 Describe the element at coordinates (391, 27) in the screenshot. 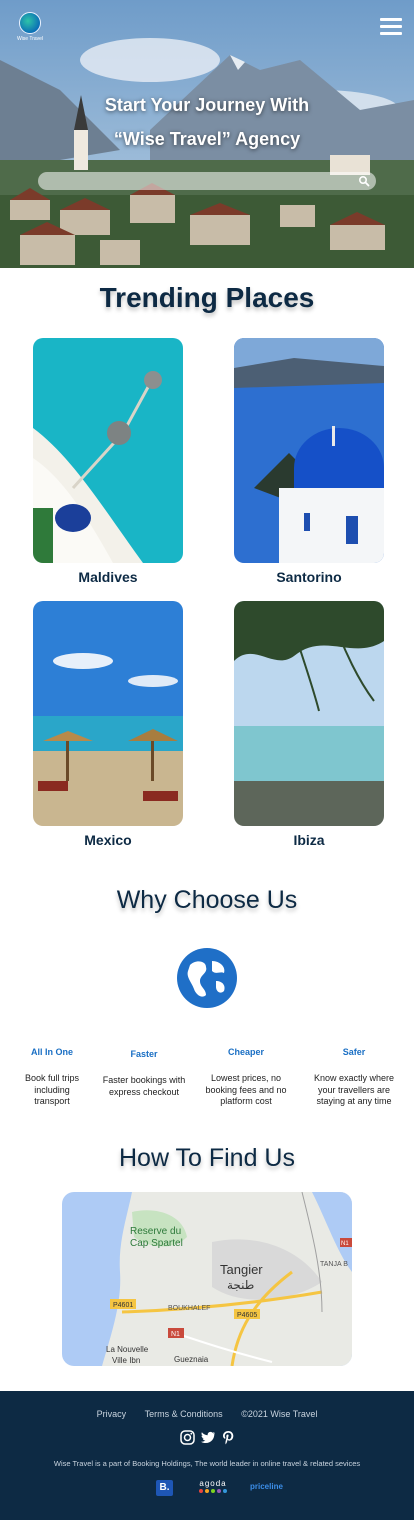

I see `hamburger-menu-icon` at that location.